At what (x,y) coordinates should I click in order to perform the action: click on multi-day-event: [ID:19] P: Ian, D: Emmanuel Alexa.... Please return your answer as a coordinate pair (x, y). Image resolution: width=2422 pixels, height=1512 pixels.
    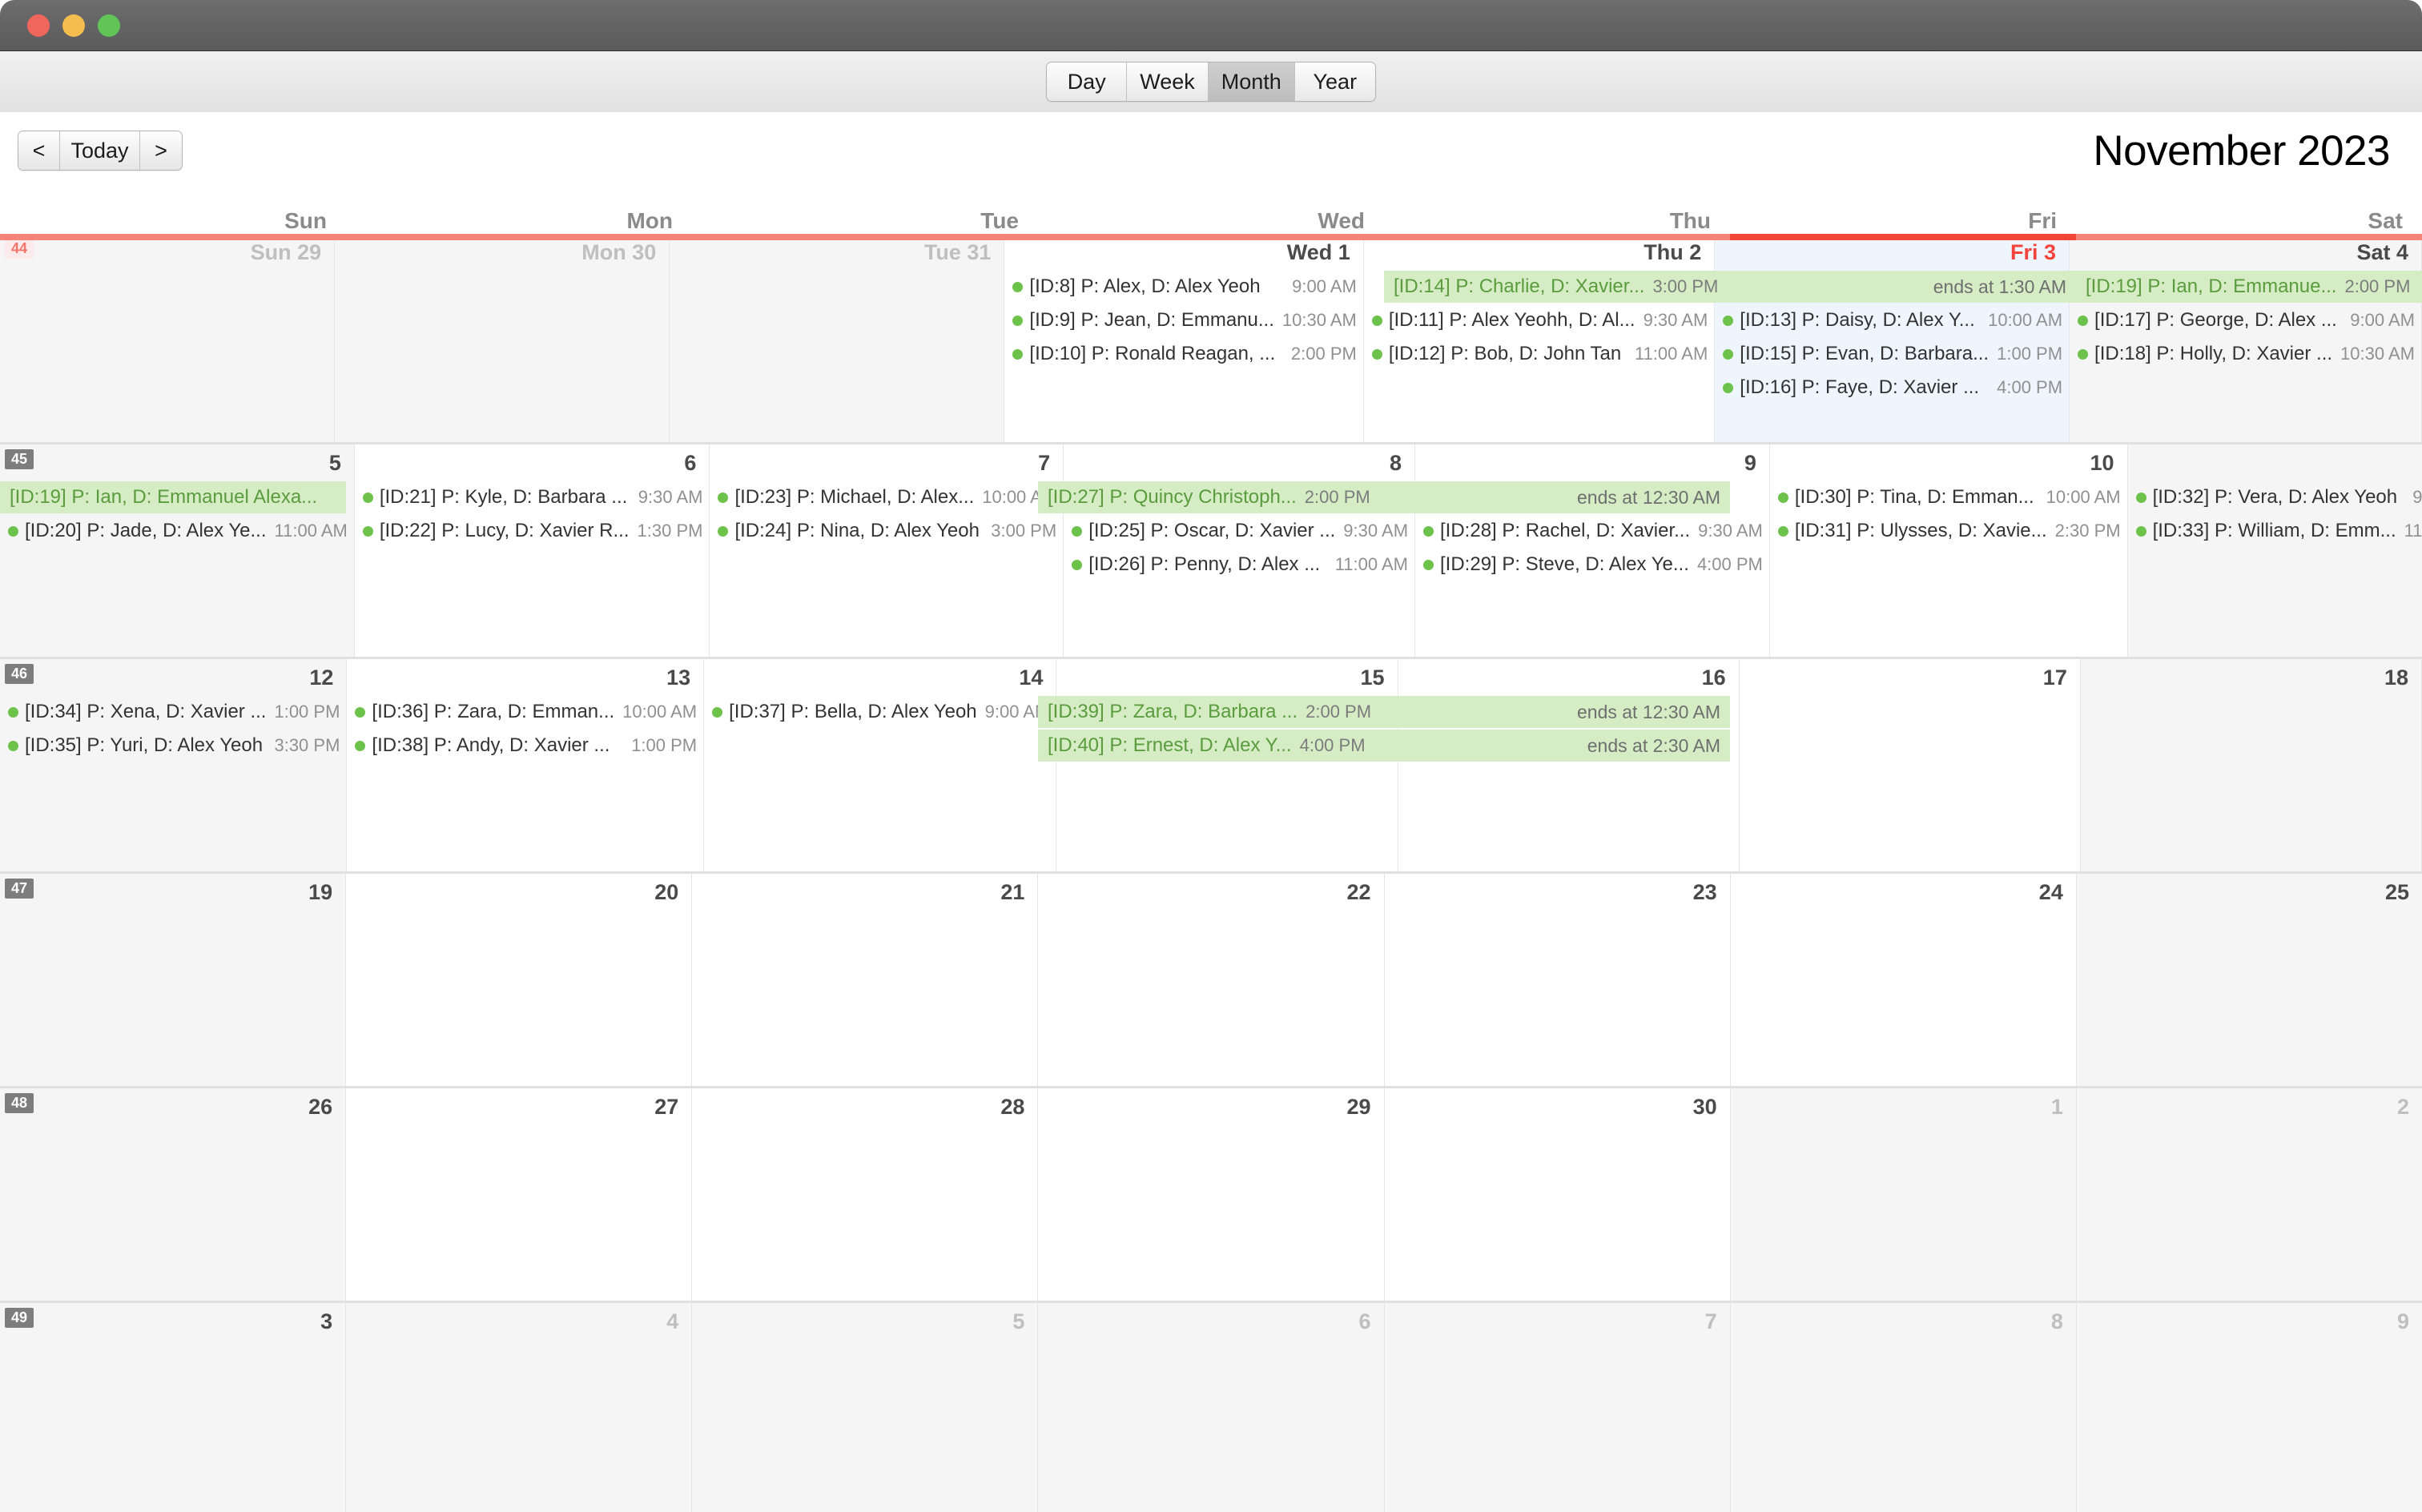
    Looking at the image, I should click on (173, 497).